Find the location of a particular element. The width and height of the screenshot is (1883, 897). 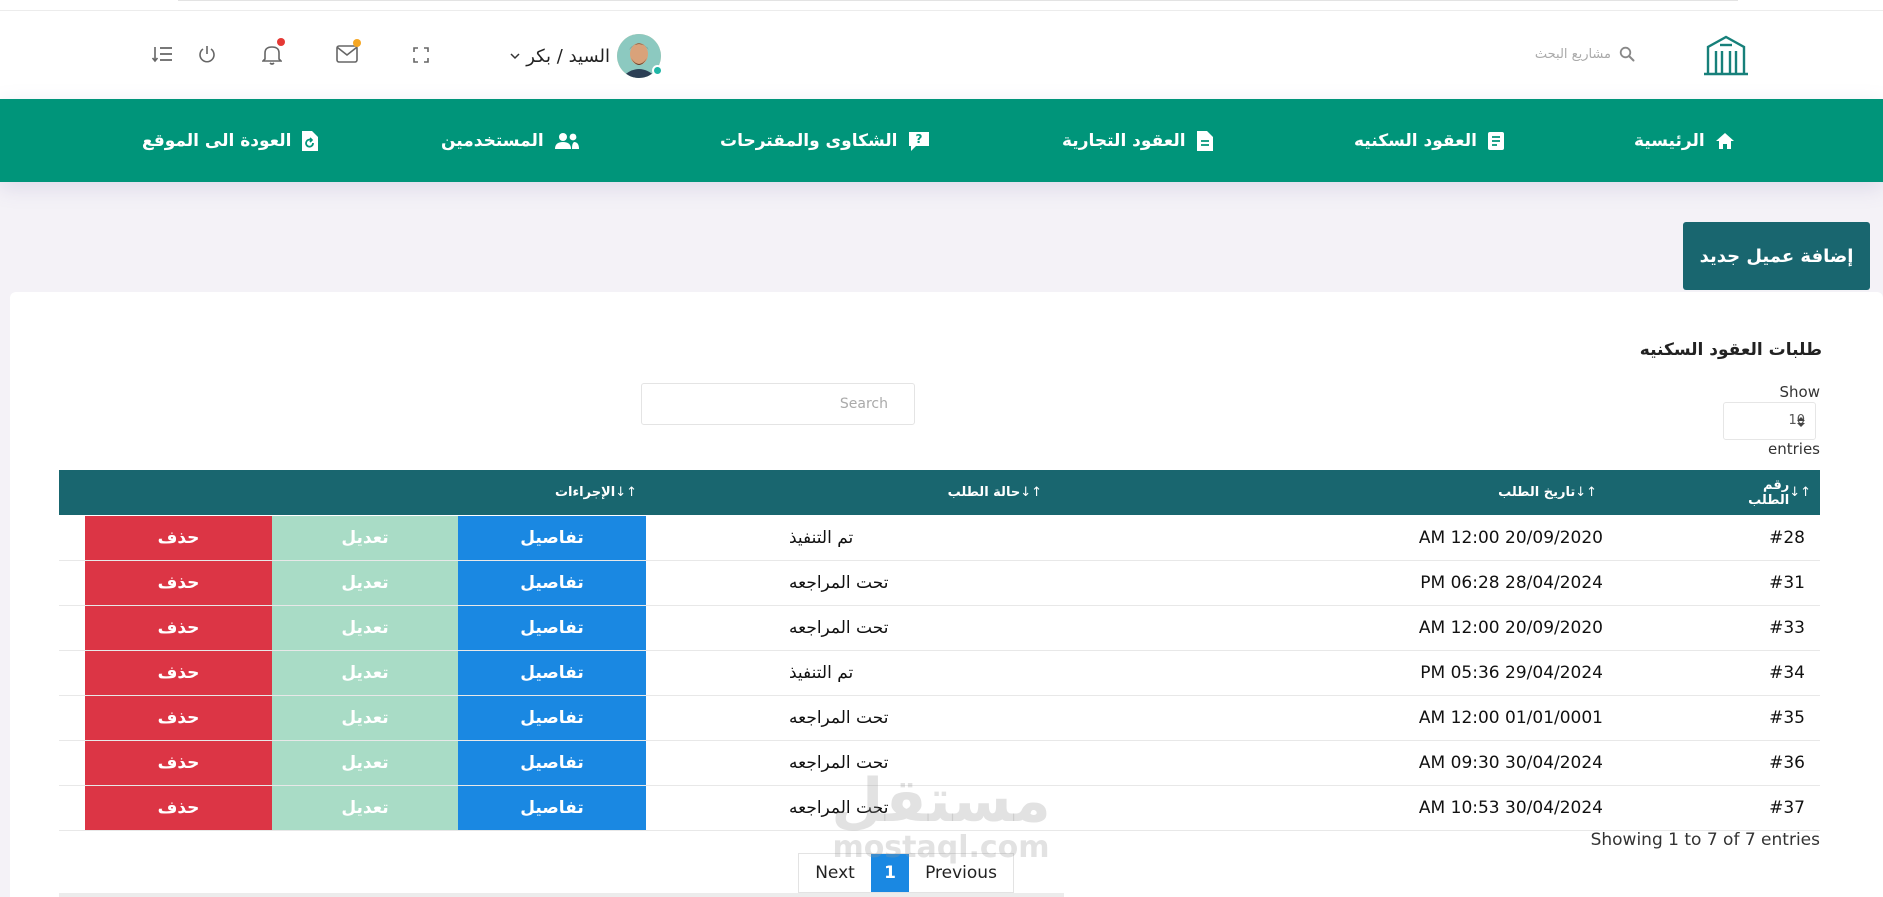

column-header-request-status: ↑↓ حالة الطلب is located at coordinates (964, 492).